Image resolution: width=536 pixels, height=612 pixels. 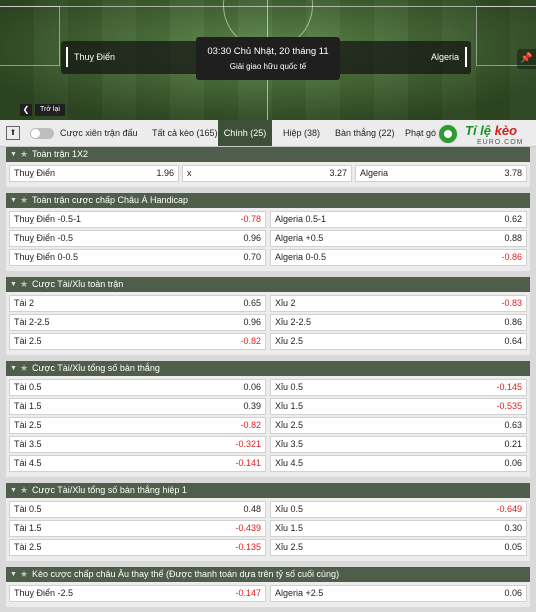 I want to click on double-chevron-up-icon: ⬆, so click(x=13, y=133).